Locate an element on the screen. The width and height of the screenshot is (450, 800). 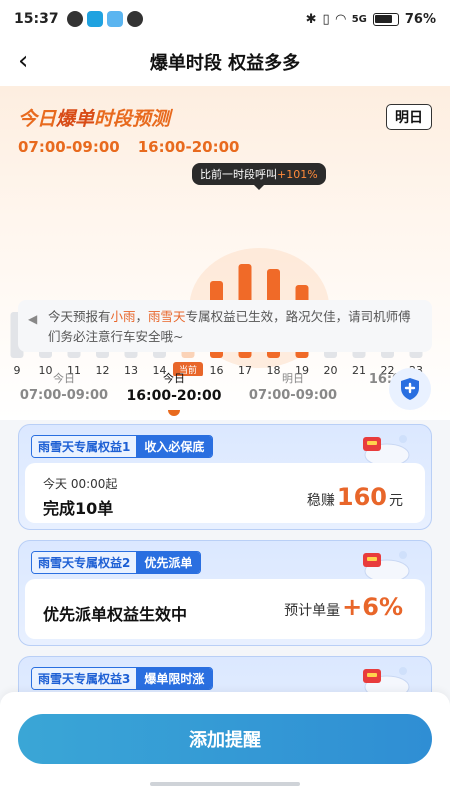
peak-time-ranges: 07:00-09:00 16:00-20:00 is located at coordinates (128, 147).